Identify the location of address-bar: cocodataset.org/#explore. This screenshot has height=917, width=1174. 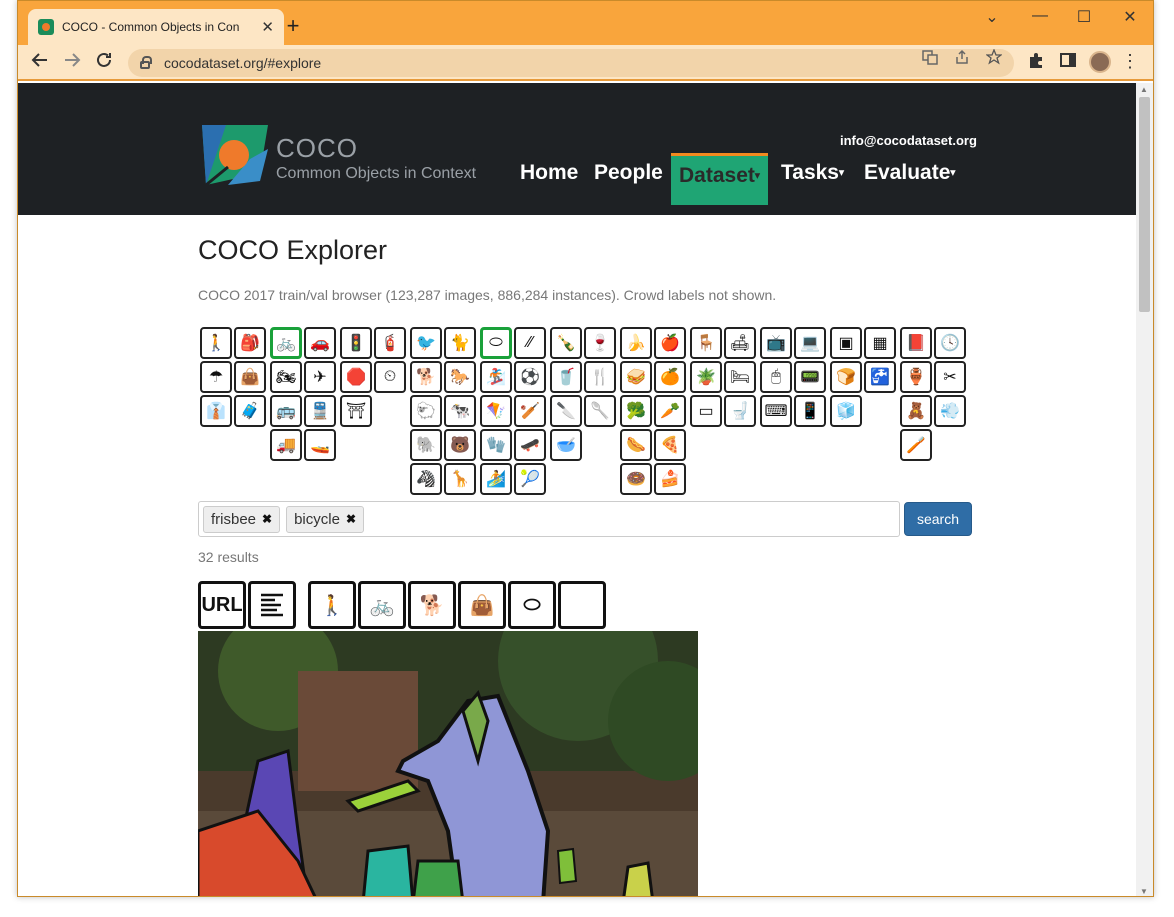
(571, 63).